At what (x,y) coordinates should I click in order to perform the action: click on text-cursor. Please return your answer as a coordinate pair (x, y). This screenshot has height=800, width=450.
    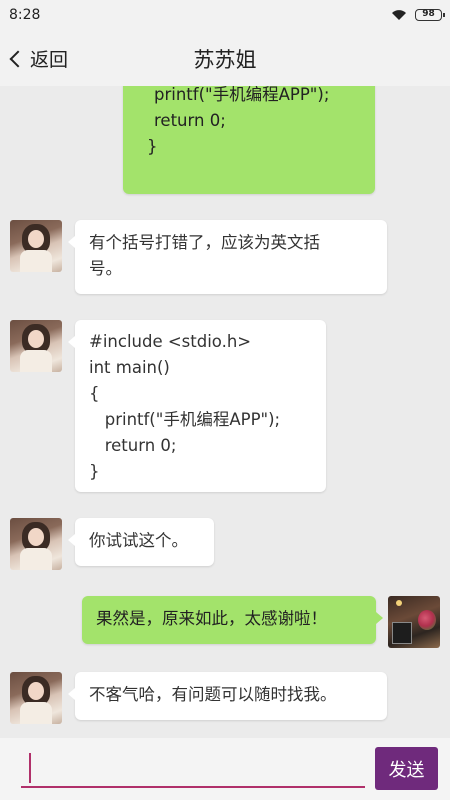
    Looking at the image, I should click on (30, 768).